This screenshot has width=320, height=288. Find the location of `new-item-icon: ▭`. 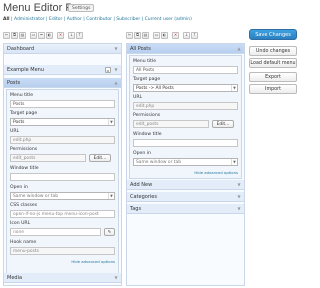

new-item-icon: ▭ is located at coordinates (156, 35).